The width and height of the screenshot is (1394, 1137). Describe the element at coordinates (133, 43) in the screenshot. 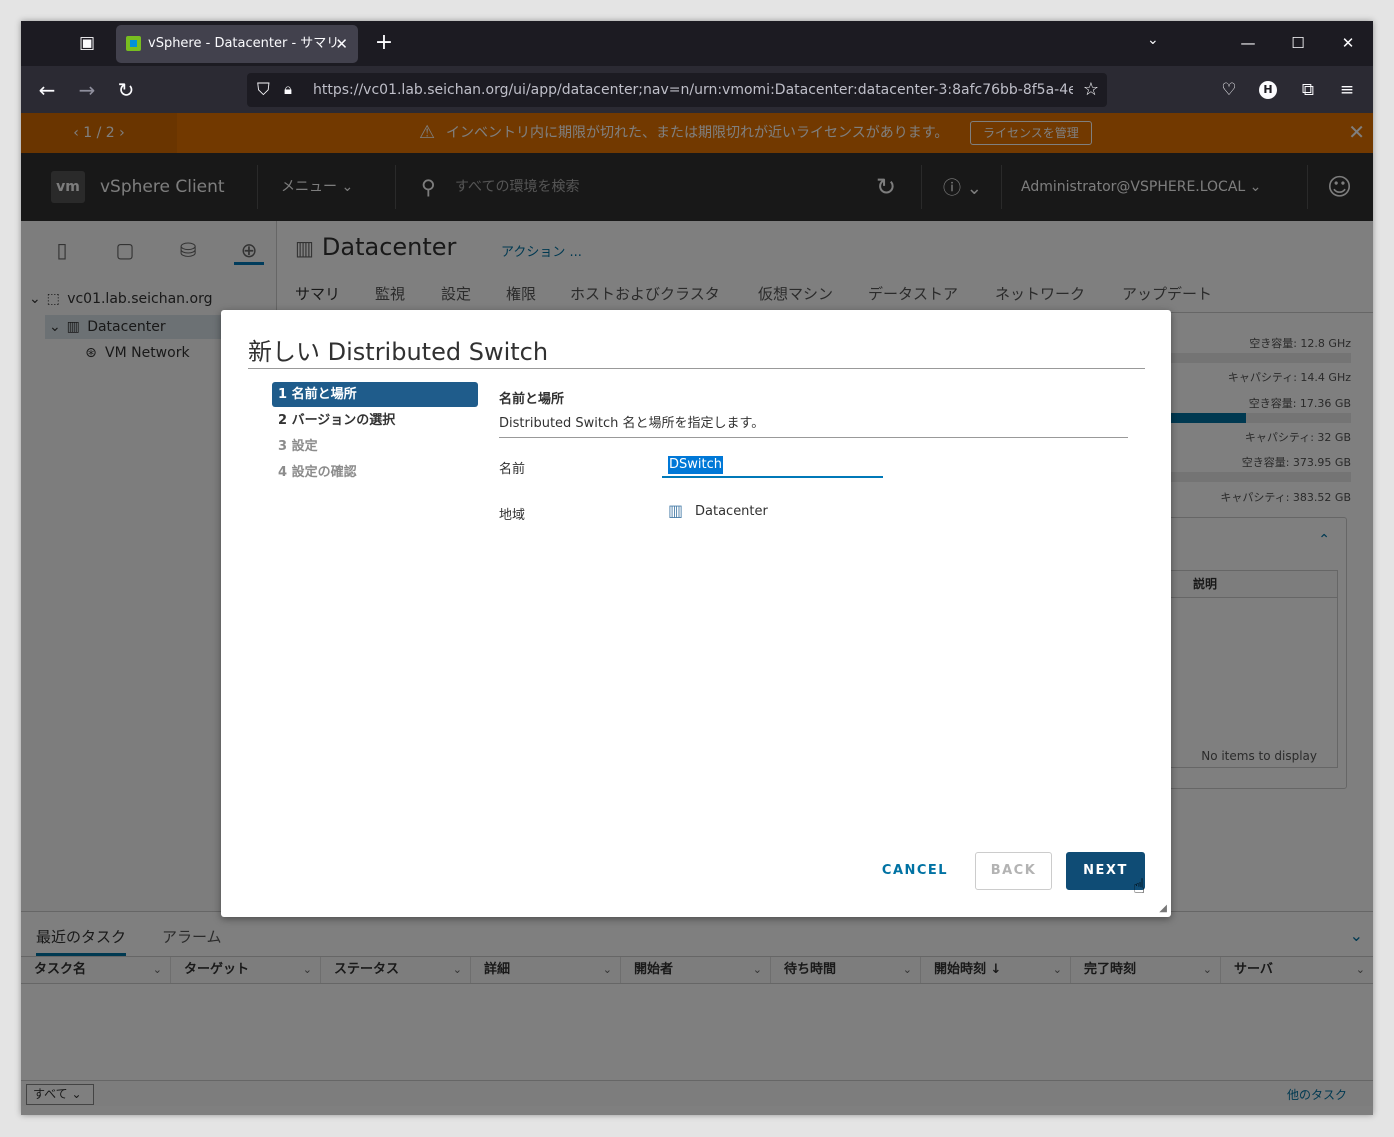

I see `vsphere-favicon-icon` at that location.